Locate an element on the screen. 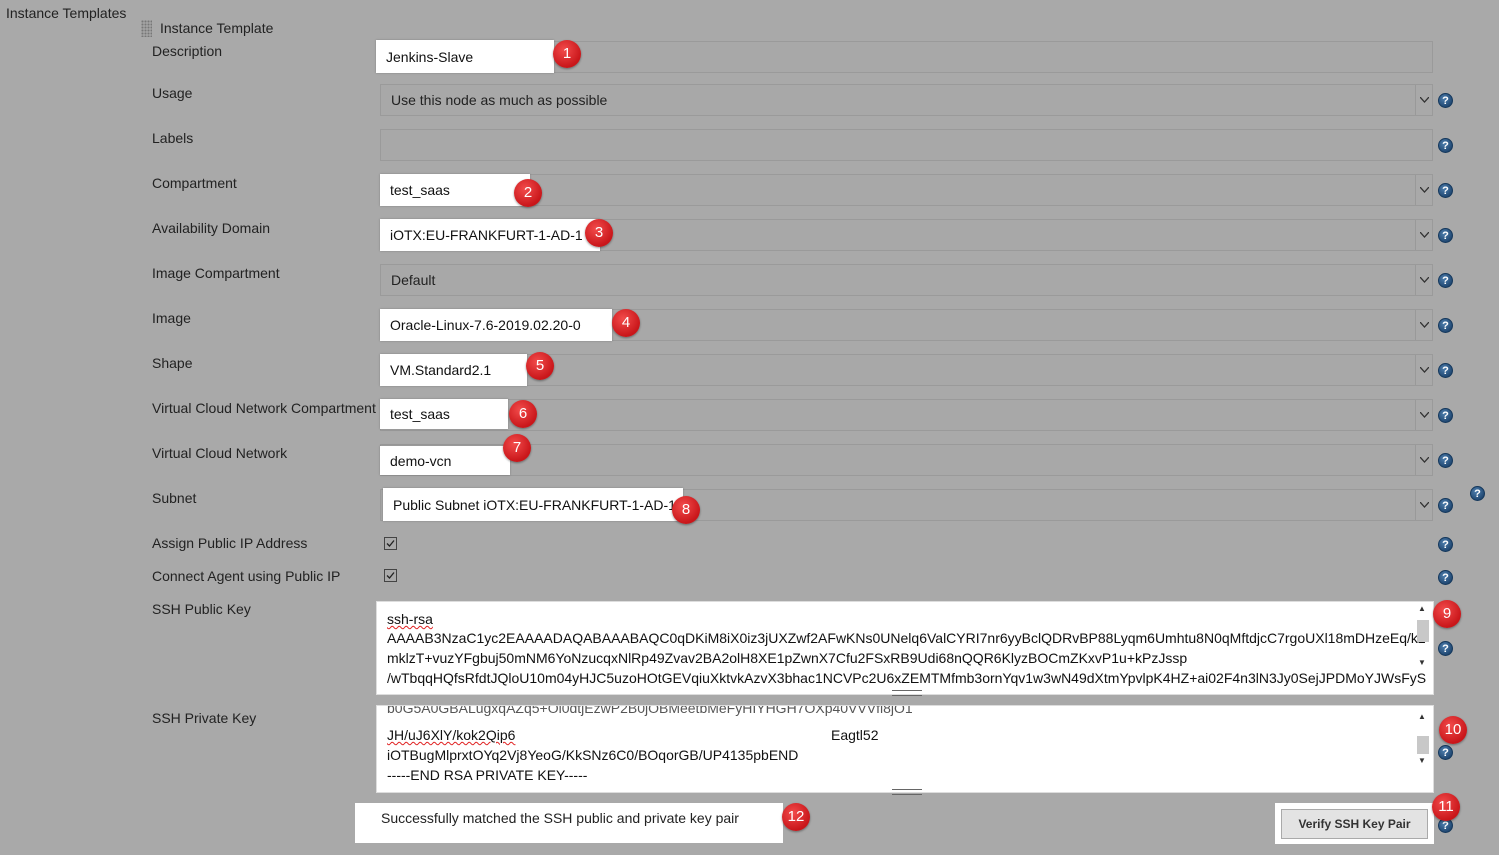 The width and height of the screenshot is (1499, 855). ssh-private-key-line: -----END RSA PRIVATE KEY----- is located at coordinates (487, 775).